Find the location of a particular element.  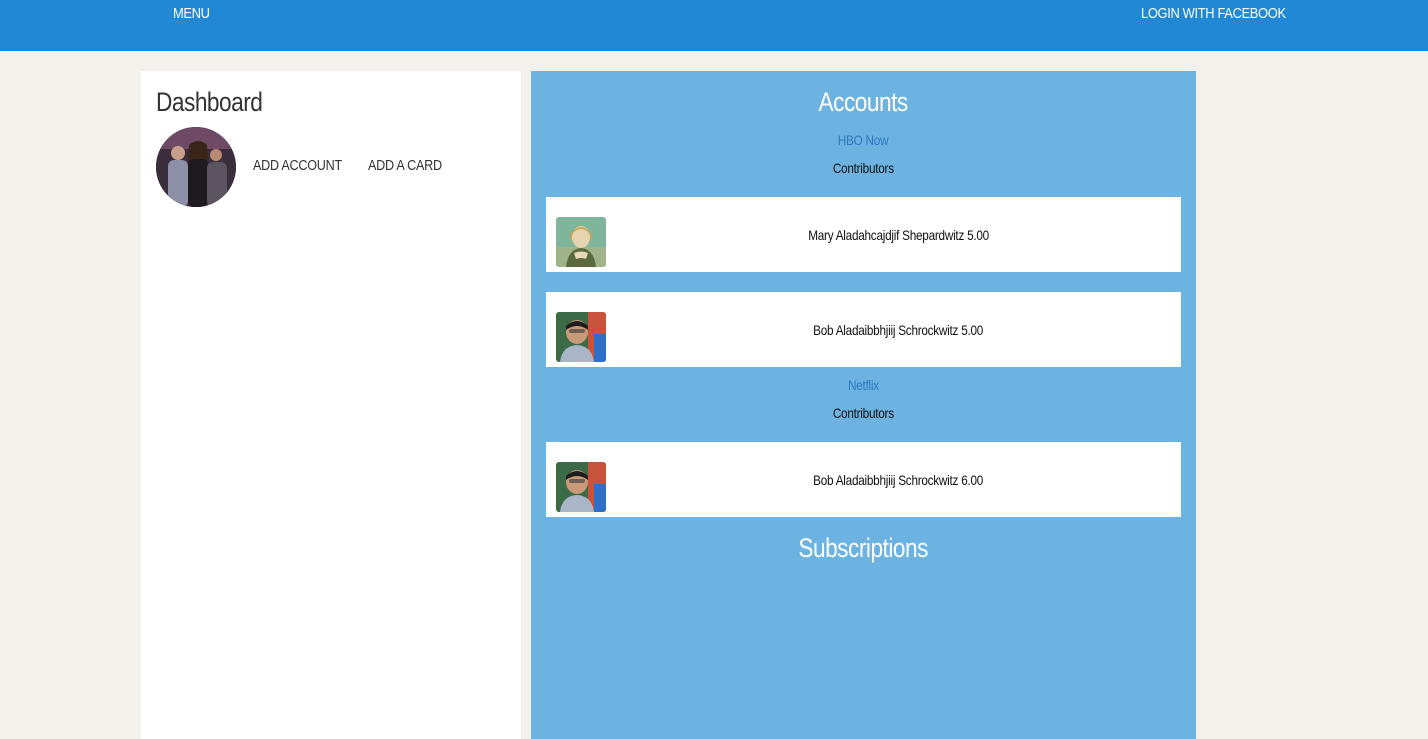

account-name-netflix: Netflix is located at coordinates (863, 385).